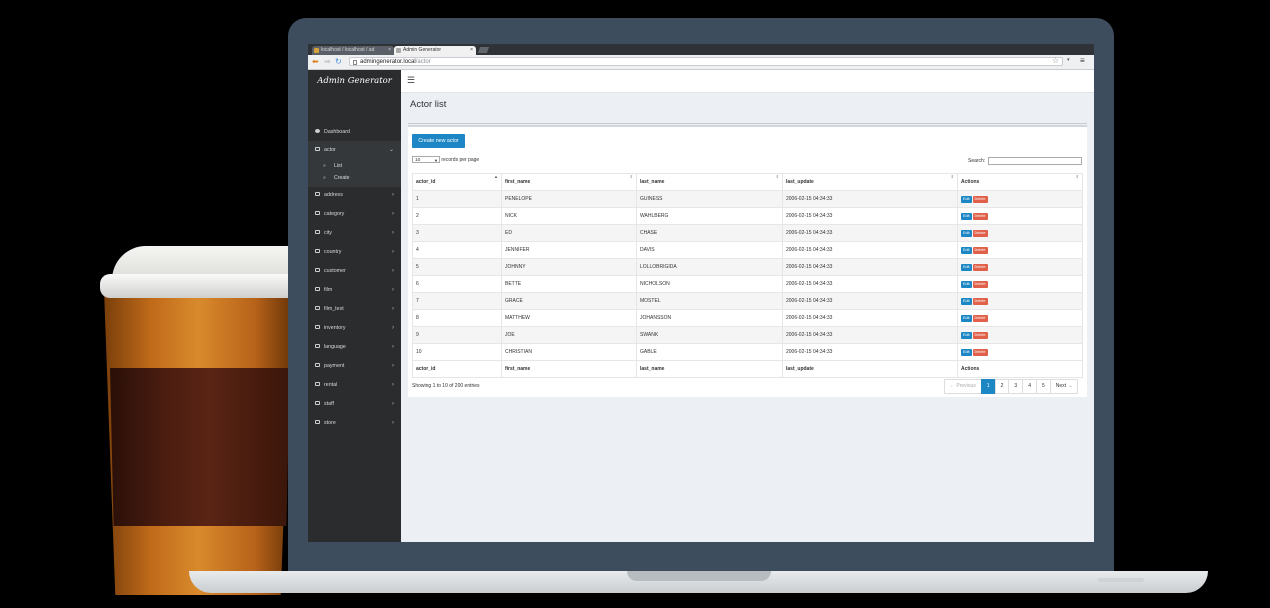  What do you see at coordinates (1029, 386) in the screenshot?
I see `pagination-page-button: 4` at bounding box center [1029, 386].